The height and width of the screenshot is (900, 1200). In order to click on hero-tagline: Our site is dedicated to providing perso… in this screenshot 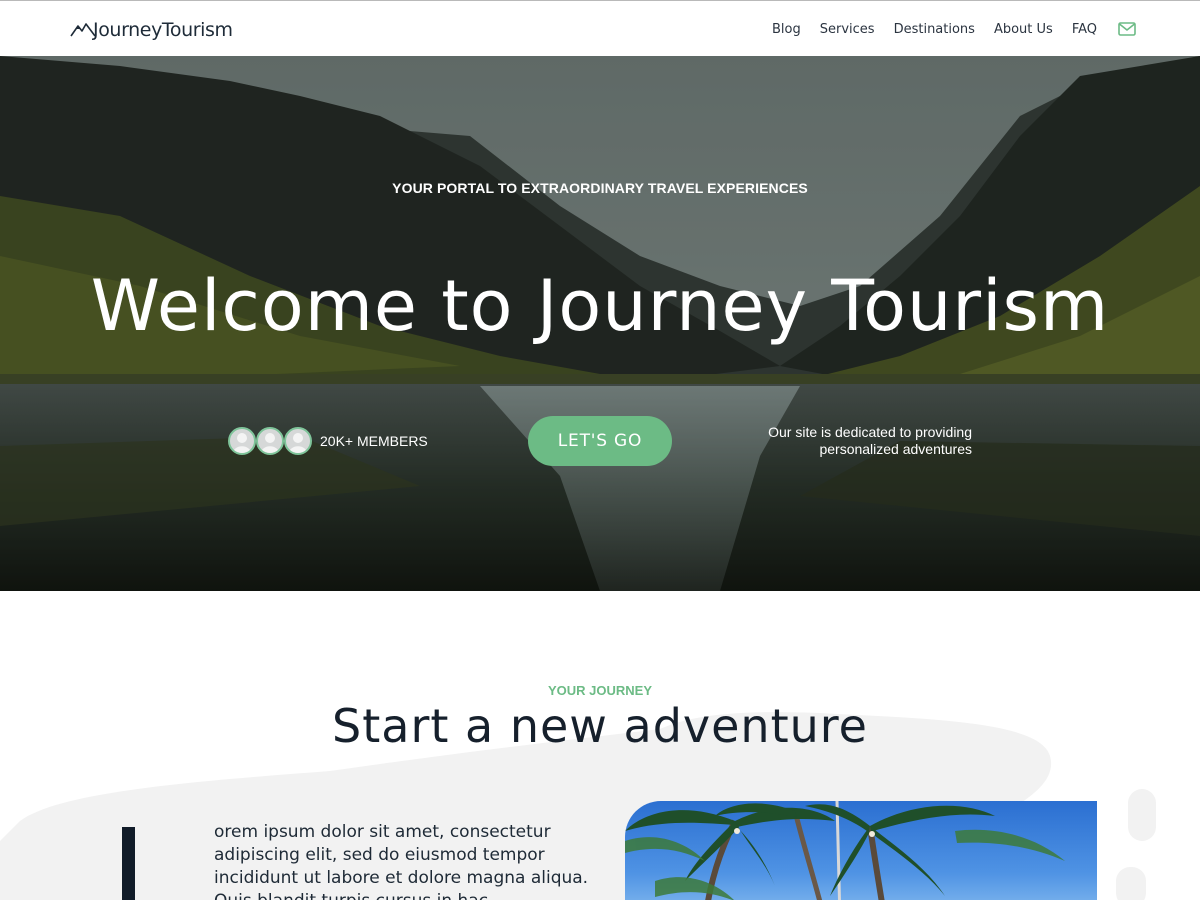, I will do `click(870, 440)`.